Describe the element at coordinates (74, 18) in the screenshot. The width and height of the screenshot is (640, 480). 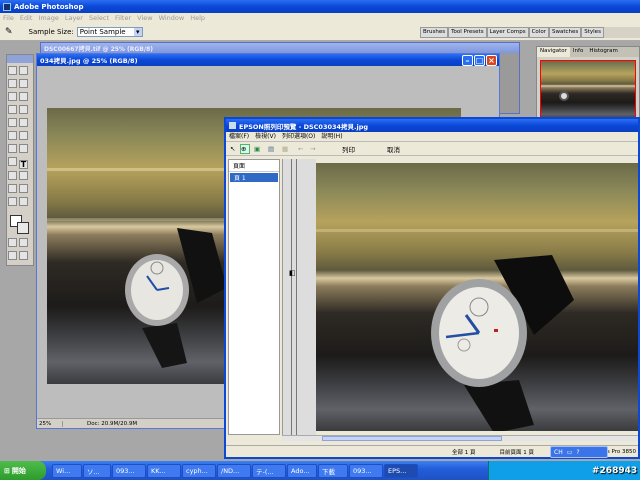
I see `menu-layer: Layer` at that location.